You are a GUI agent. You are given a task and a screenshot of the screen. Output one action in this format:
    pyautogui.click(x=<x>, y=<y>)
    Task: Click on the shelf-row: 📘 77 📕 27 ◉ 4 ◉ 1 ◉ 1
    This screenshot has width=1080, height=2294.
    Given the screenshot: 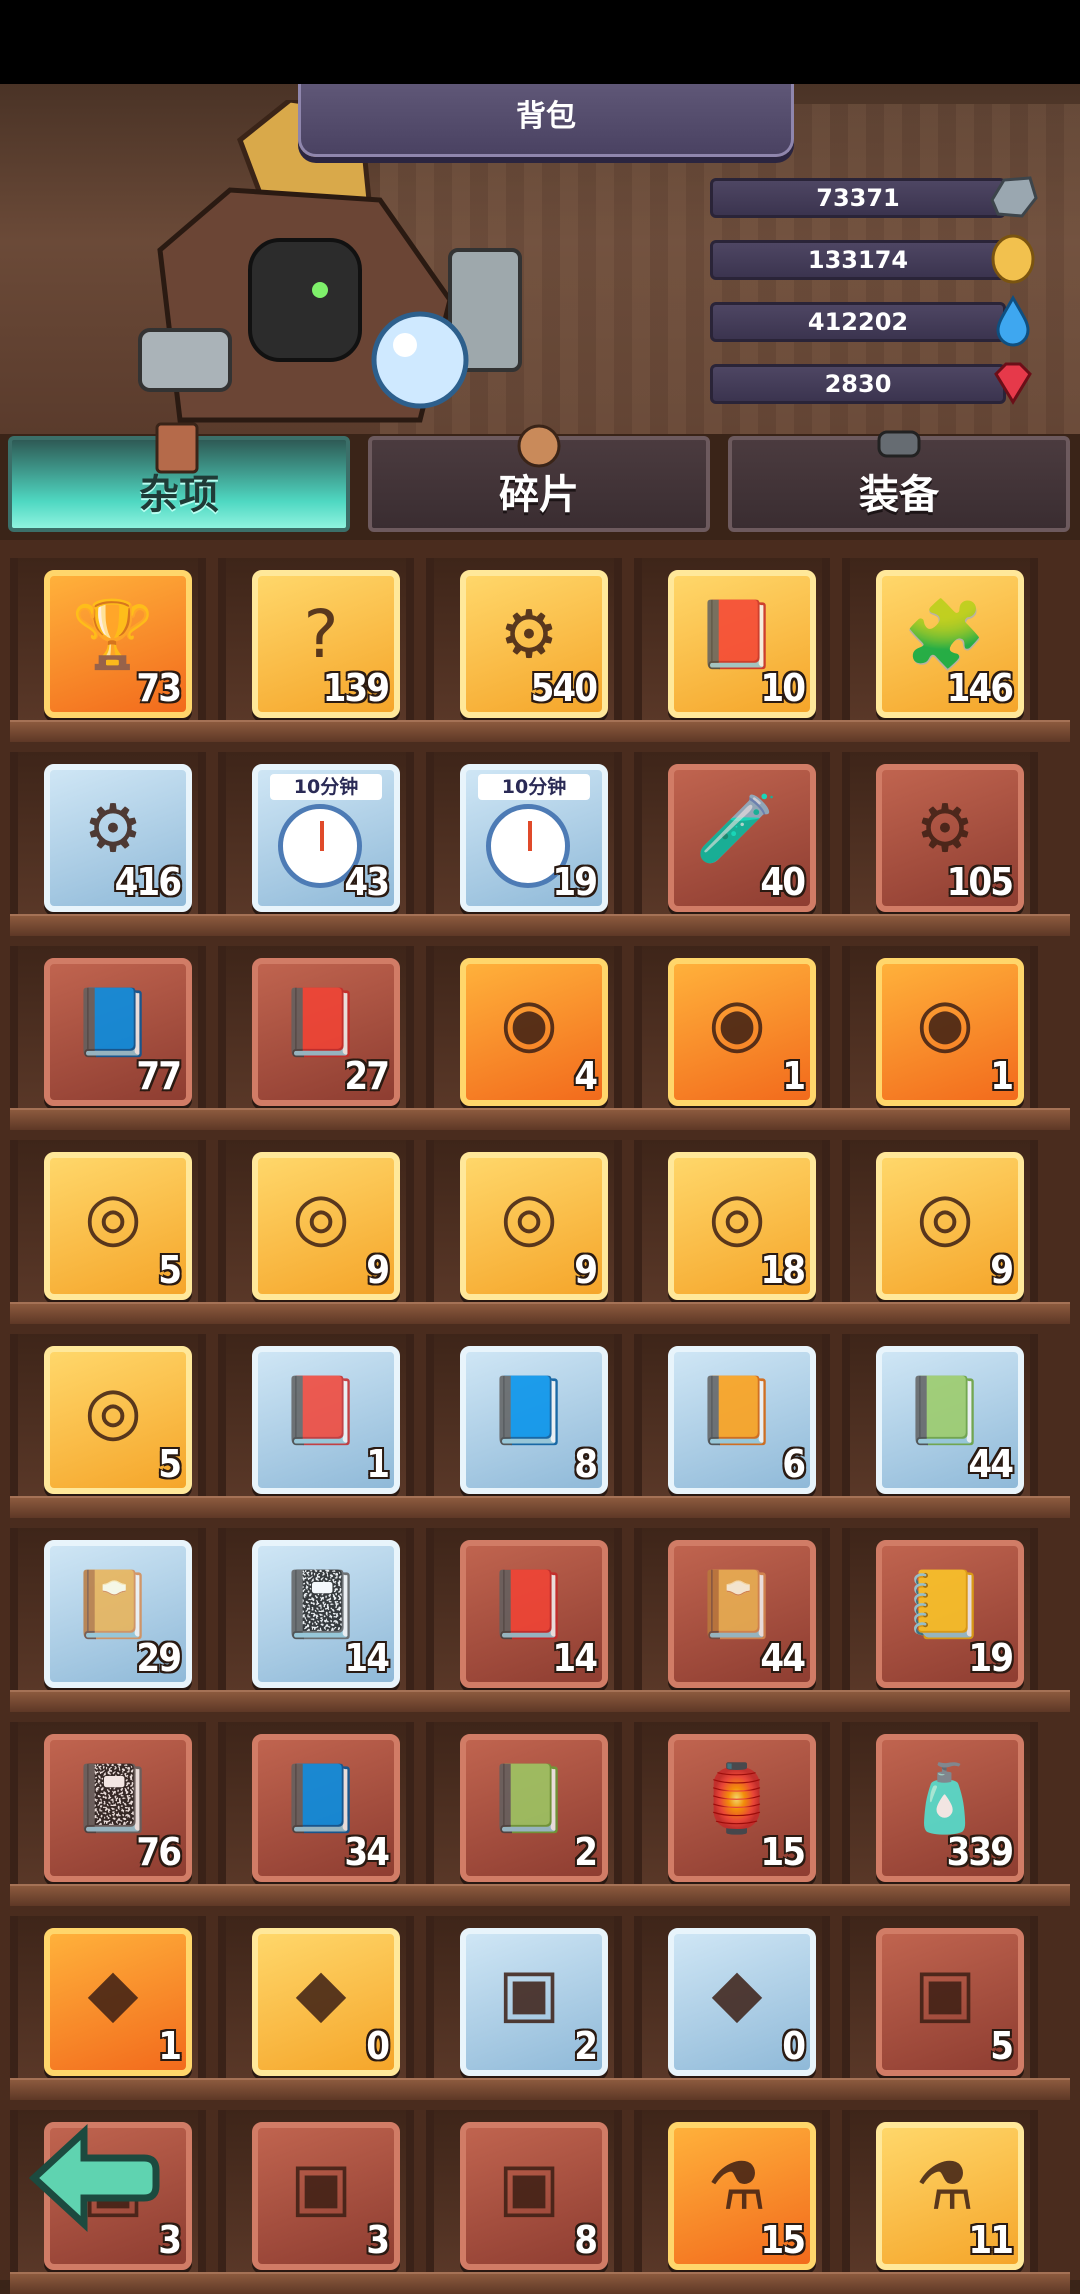 What is the action you would take?
    pyautogui.click(x=540, y=1033)
    